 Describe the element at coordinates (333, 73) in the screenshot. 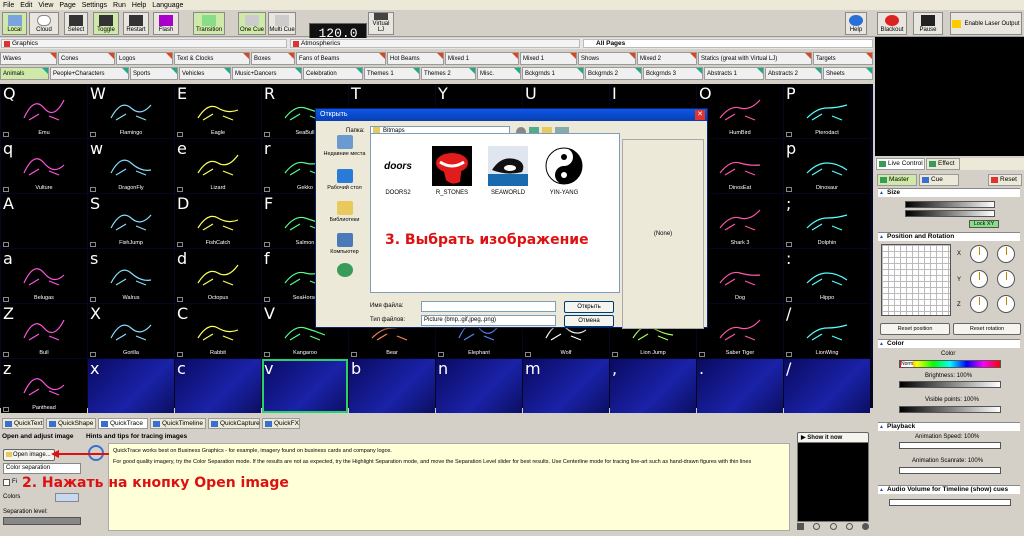

I see `category-tab: Celebration` at that location.